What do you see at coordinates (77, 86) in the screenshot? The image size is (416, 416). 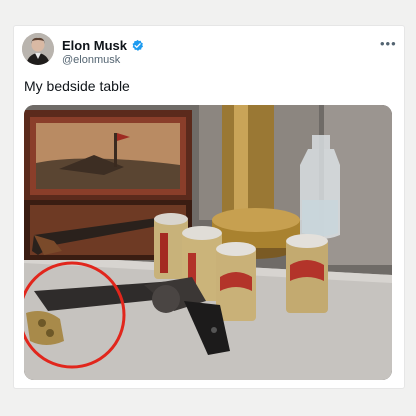 I see `tweet-text: My bedside table` at bounding box center [77, 86].